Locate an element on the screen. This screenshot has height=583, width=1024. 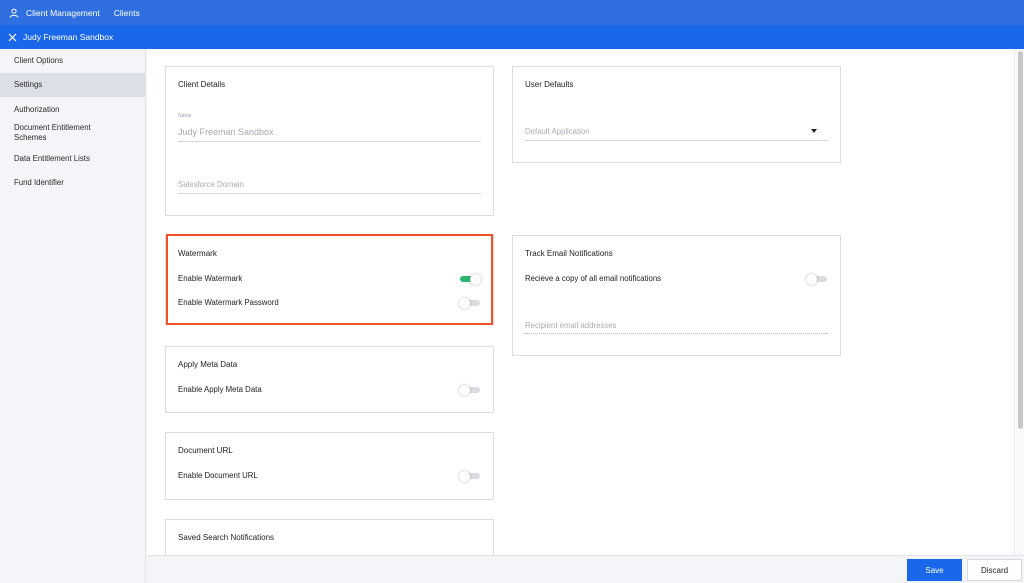
saved-search-notifications-title: Saved Search Notifications is located at coordinates (226, 537).